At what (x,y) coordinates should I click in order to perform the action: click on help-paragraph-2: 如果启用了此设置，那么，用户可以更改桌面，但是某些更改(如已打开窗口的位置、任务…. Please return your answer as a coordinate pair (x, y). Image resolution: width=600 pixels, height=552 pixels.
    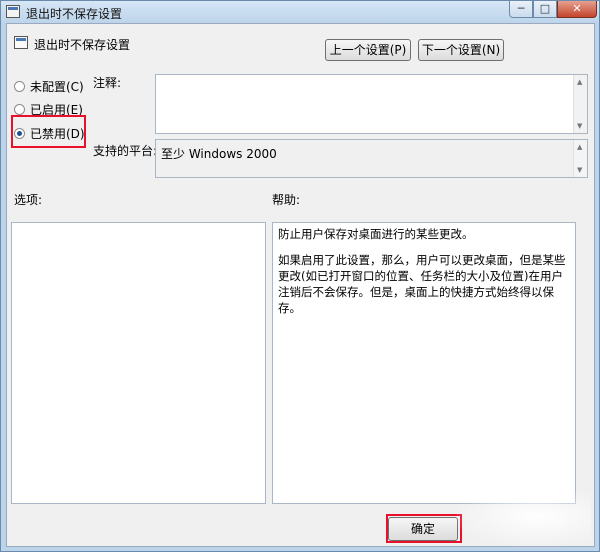
    Looking at the image, I should click on (422, 284).